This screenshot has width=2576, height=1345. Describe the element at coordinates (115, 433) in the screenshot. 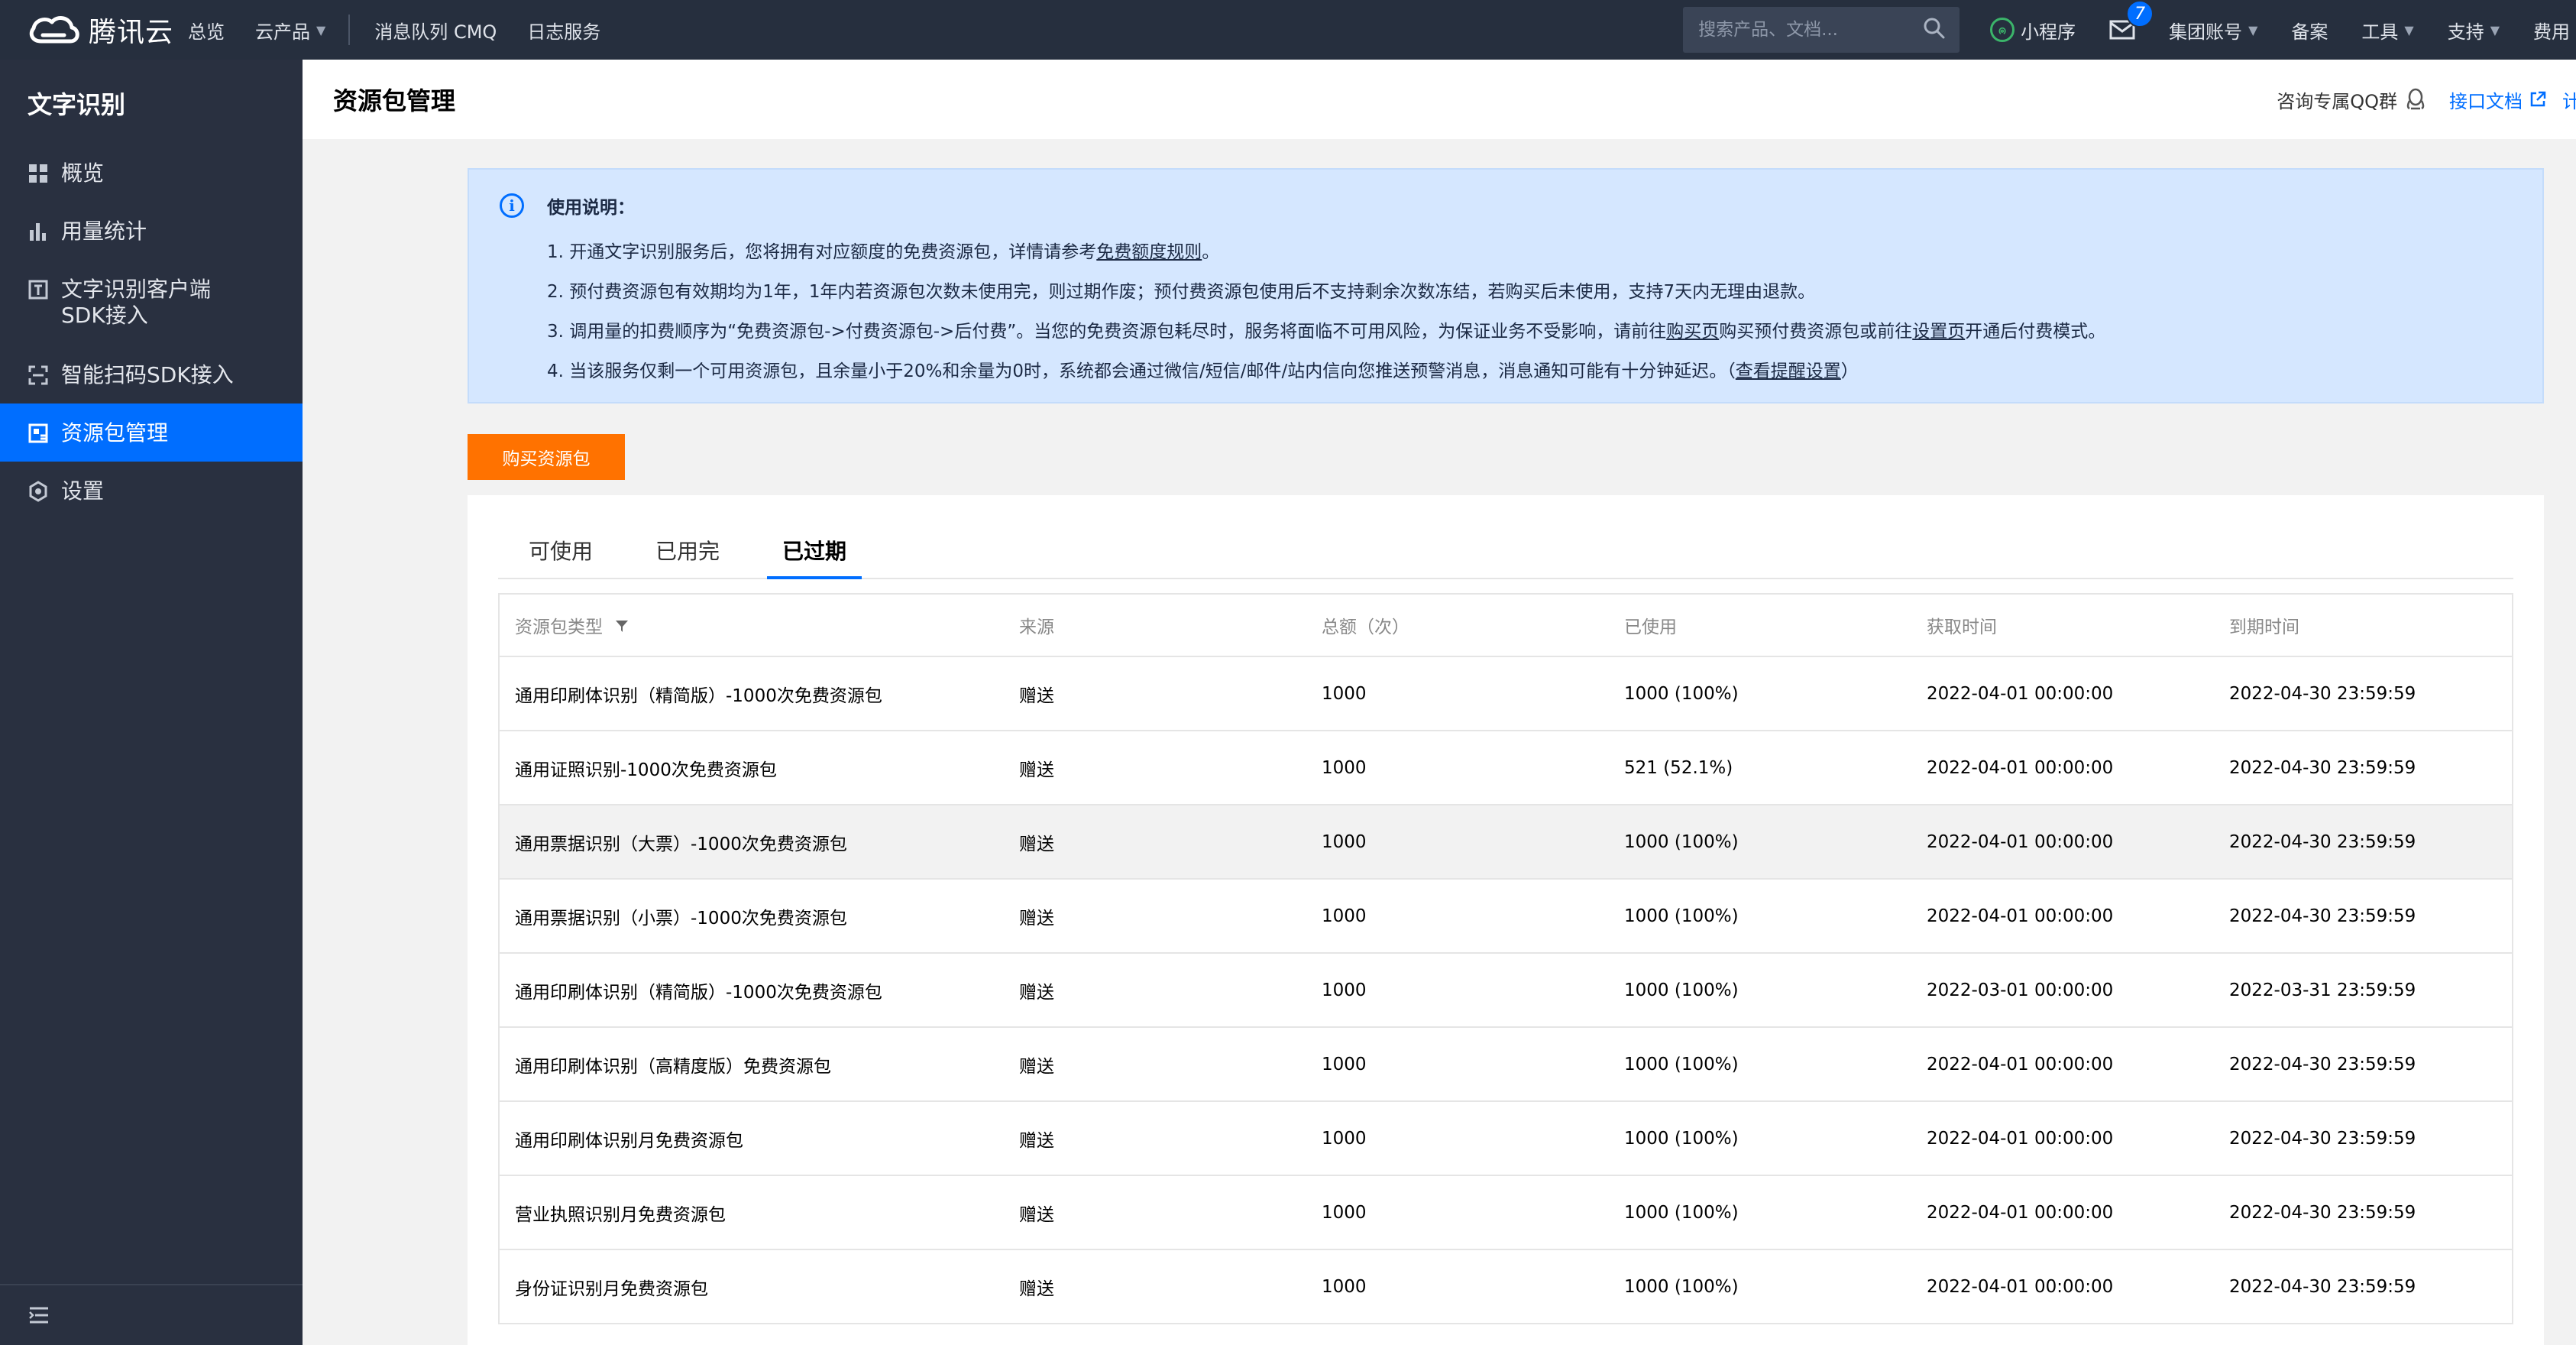

I see `sidebar-item-label: 资源包管理` at that location.